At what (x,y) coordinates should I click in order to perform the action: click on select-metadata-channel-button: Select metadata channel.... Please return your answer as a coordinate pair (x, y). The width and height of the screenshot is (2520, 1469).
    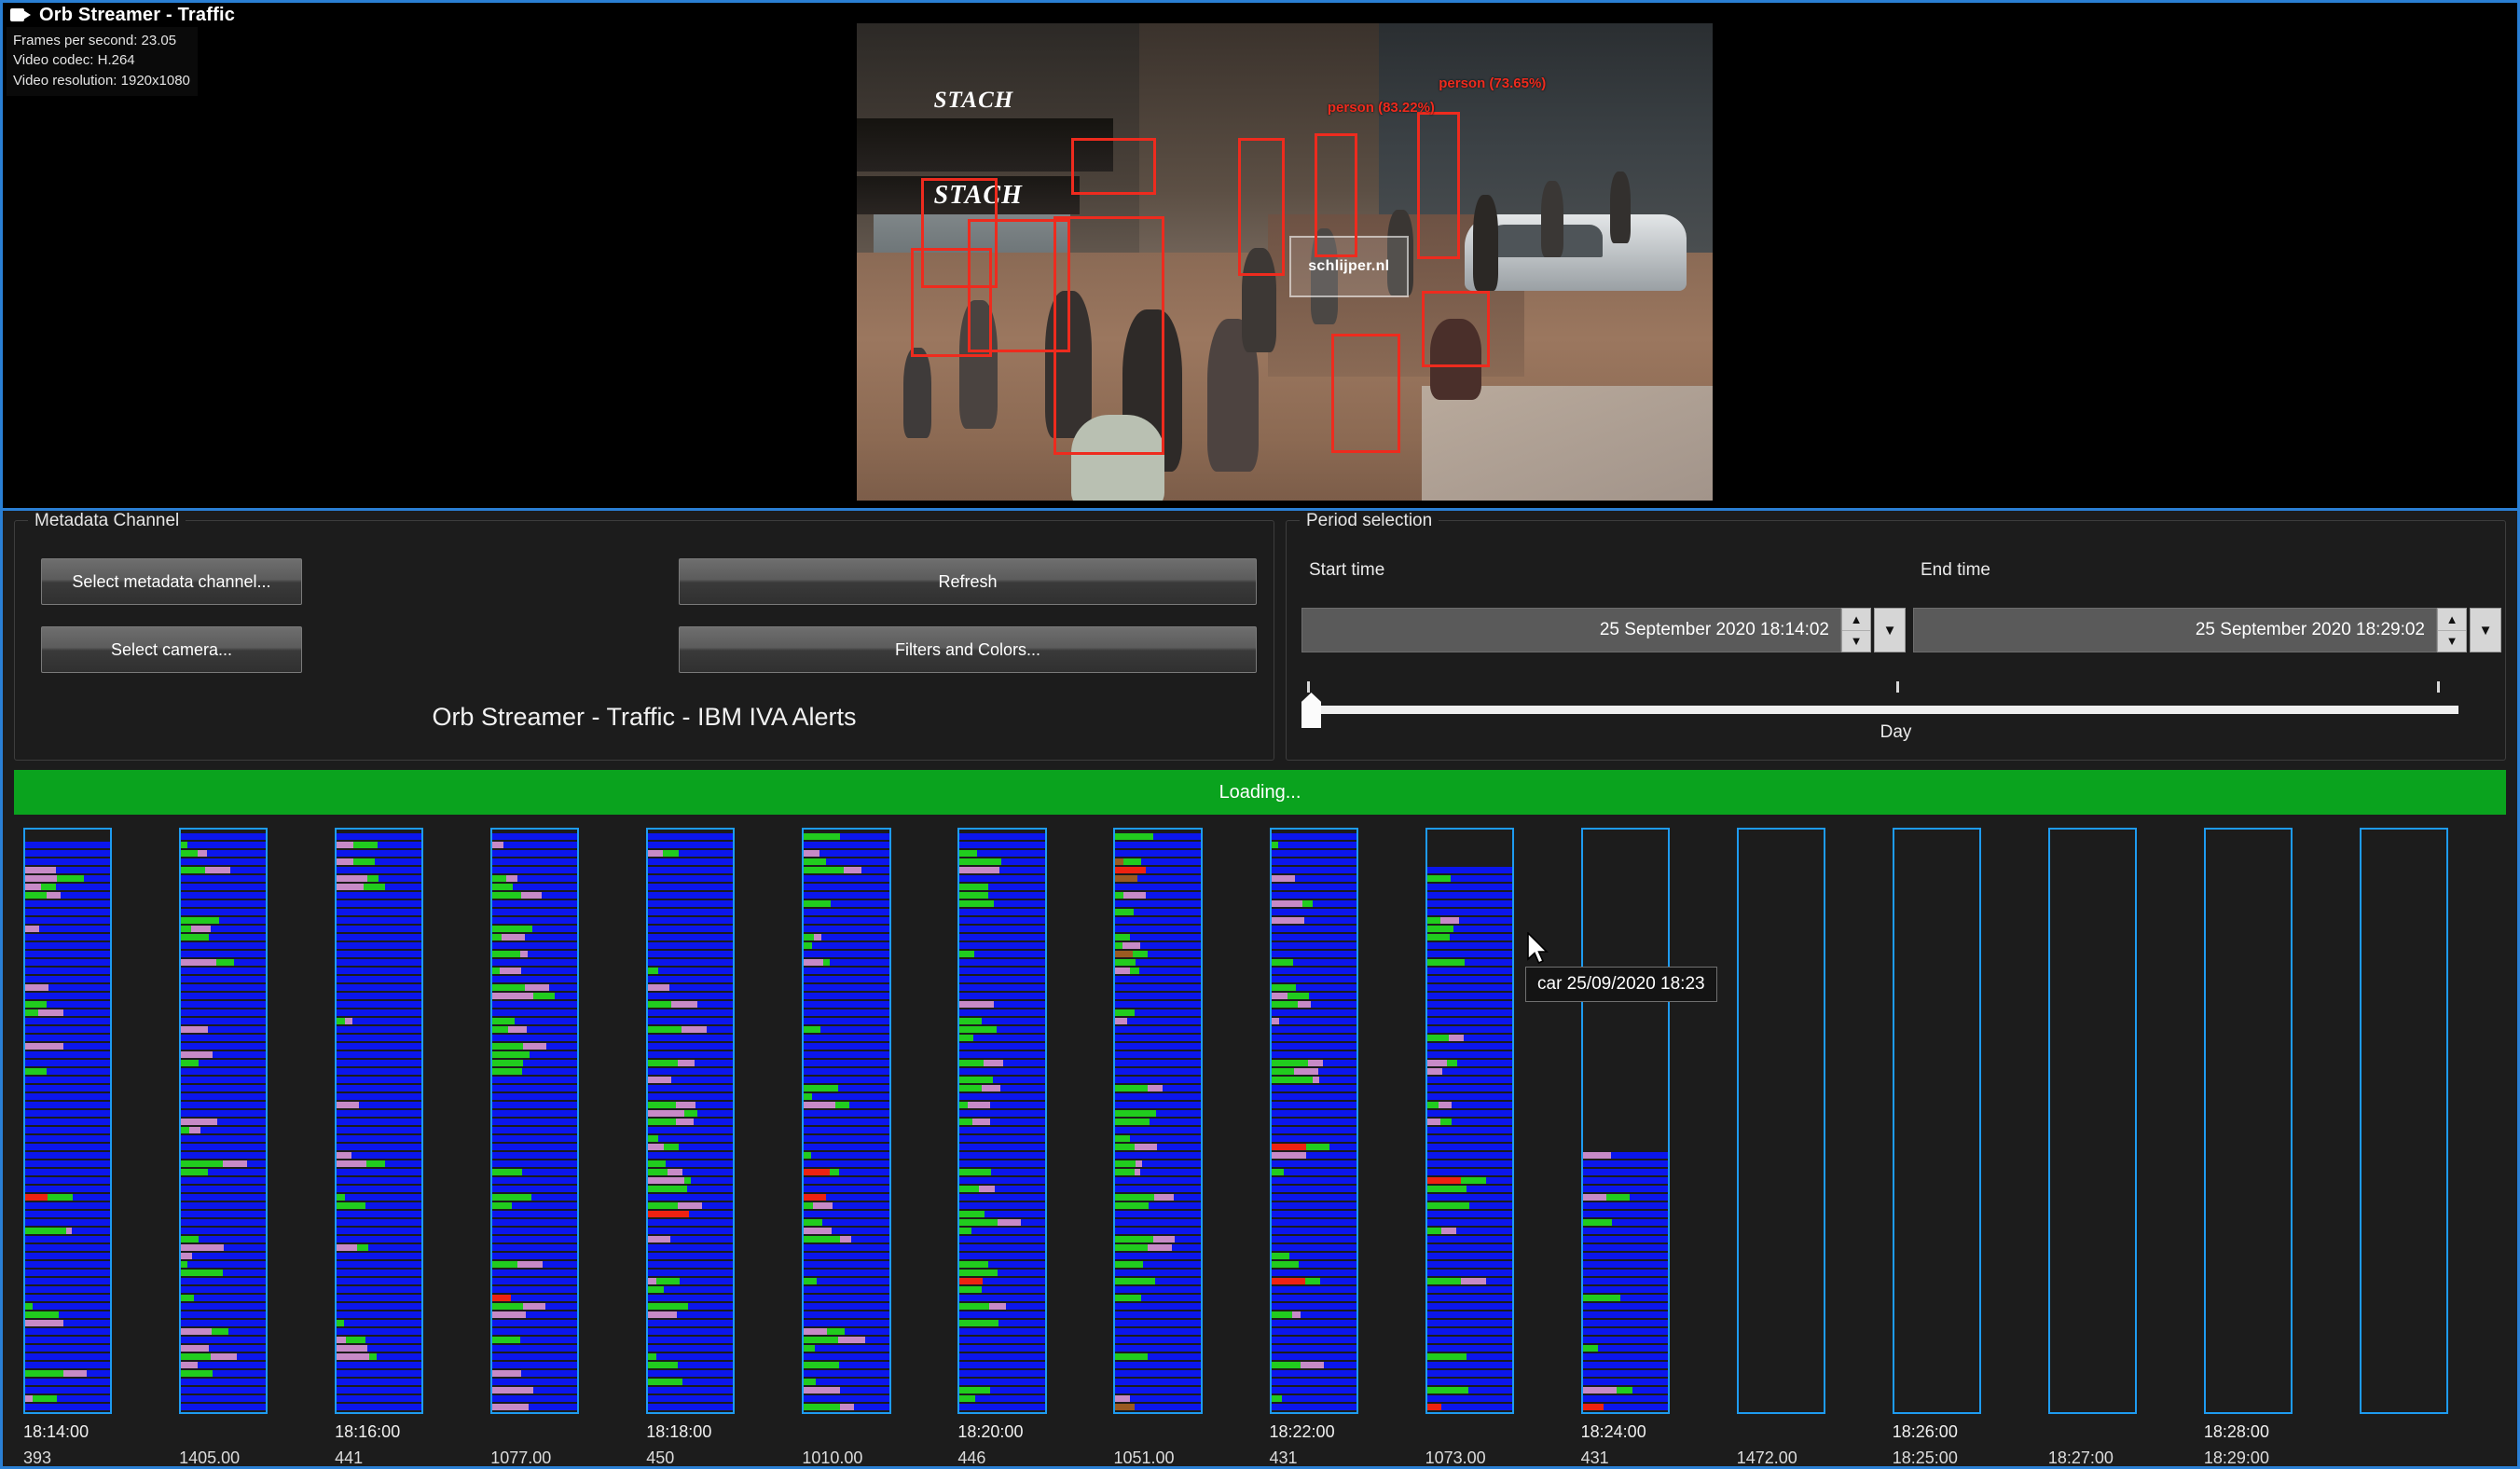
    Looking at the image, I should click on (171, 581).